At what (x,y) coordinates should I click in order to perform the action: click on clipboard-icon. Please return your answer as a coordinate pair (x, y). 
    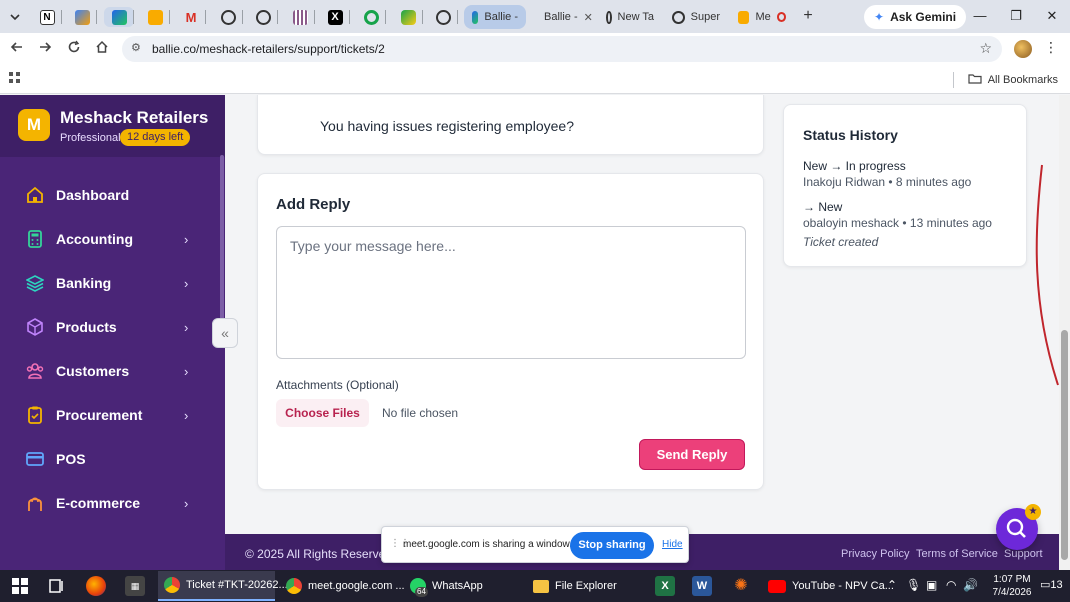
    Looking at the image, I should click on (35, 415).